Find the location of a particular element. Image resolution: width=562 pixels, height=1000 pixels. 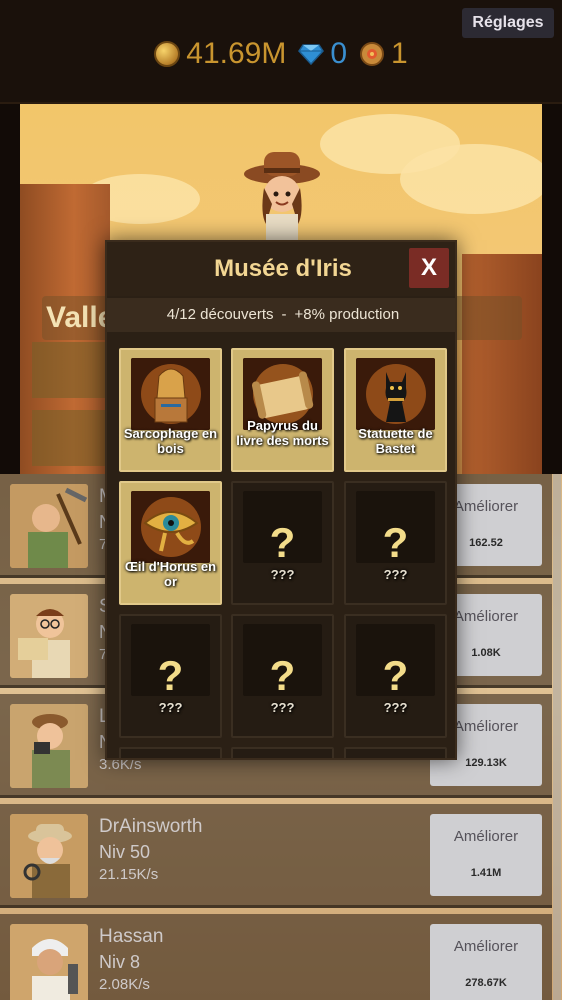

gem-amount: 0 is located at coordinates (339, 53).